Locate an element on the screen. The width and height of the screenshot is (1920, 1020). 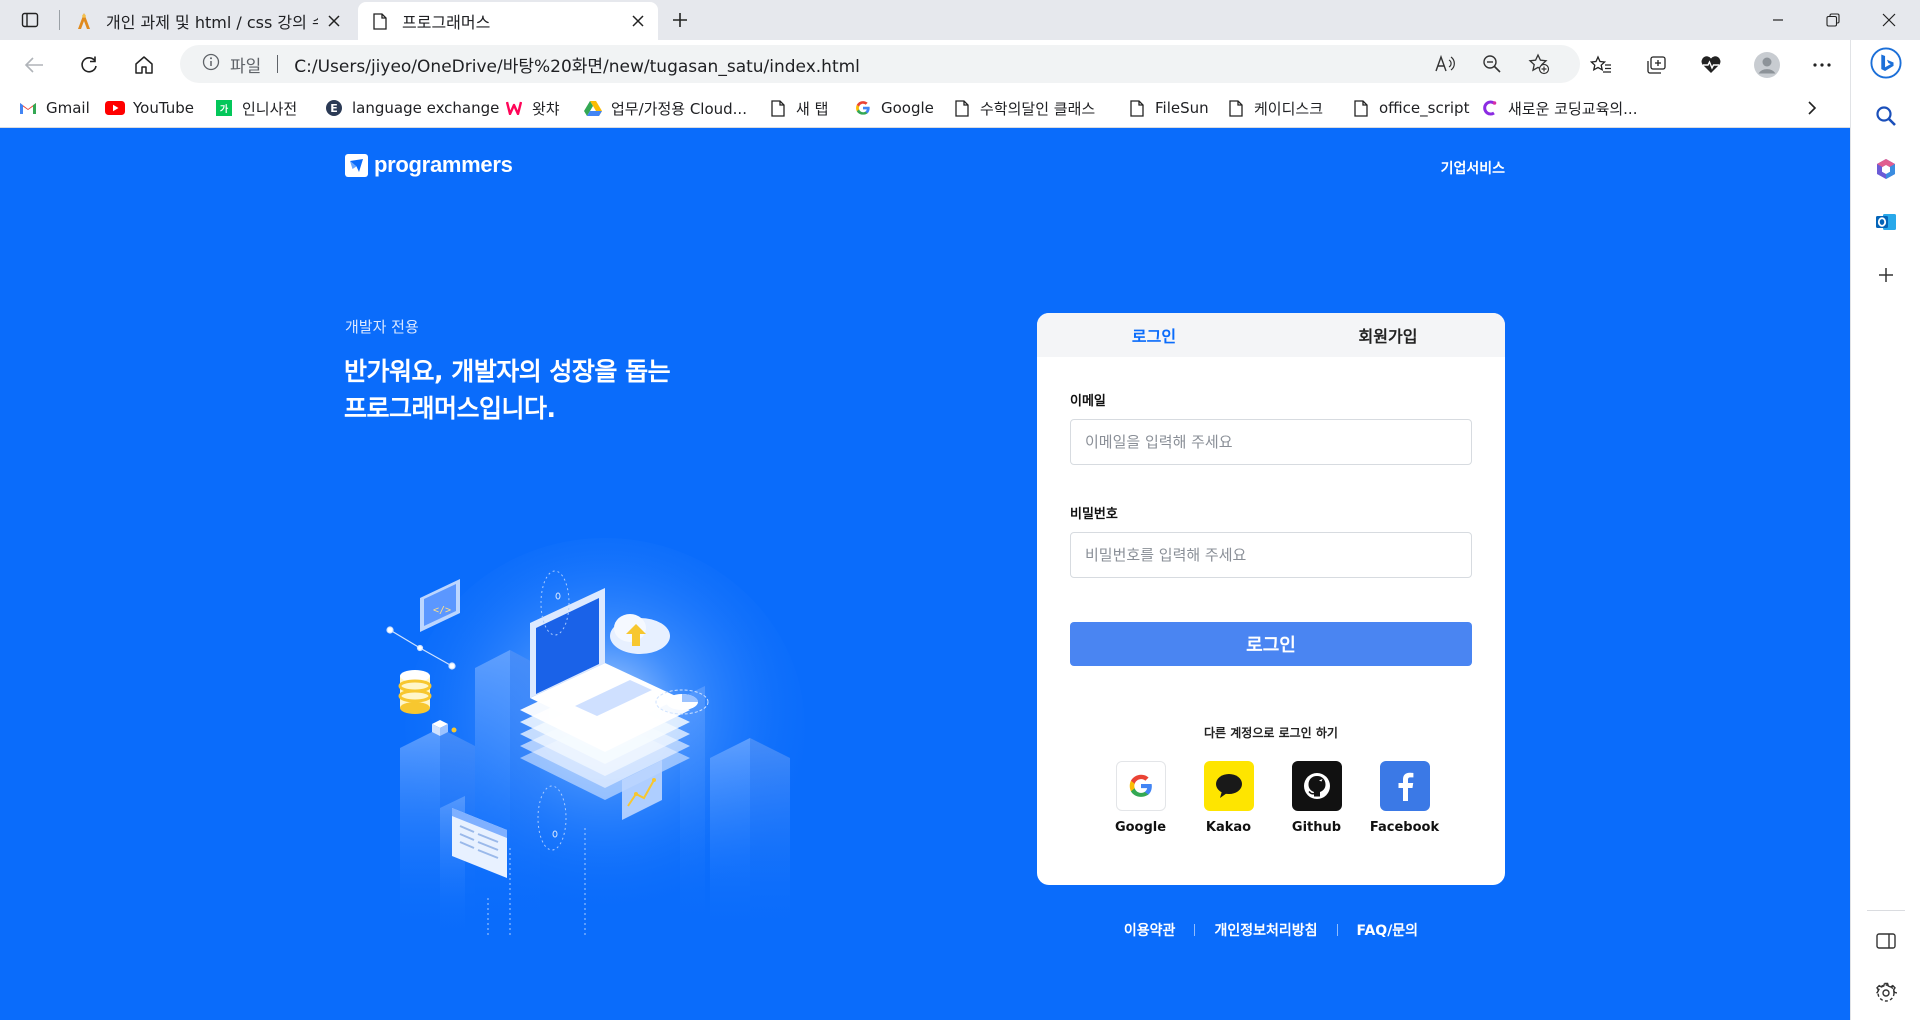
dictionary-icon: 가 is located at coordinates (224, 108).